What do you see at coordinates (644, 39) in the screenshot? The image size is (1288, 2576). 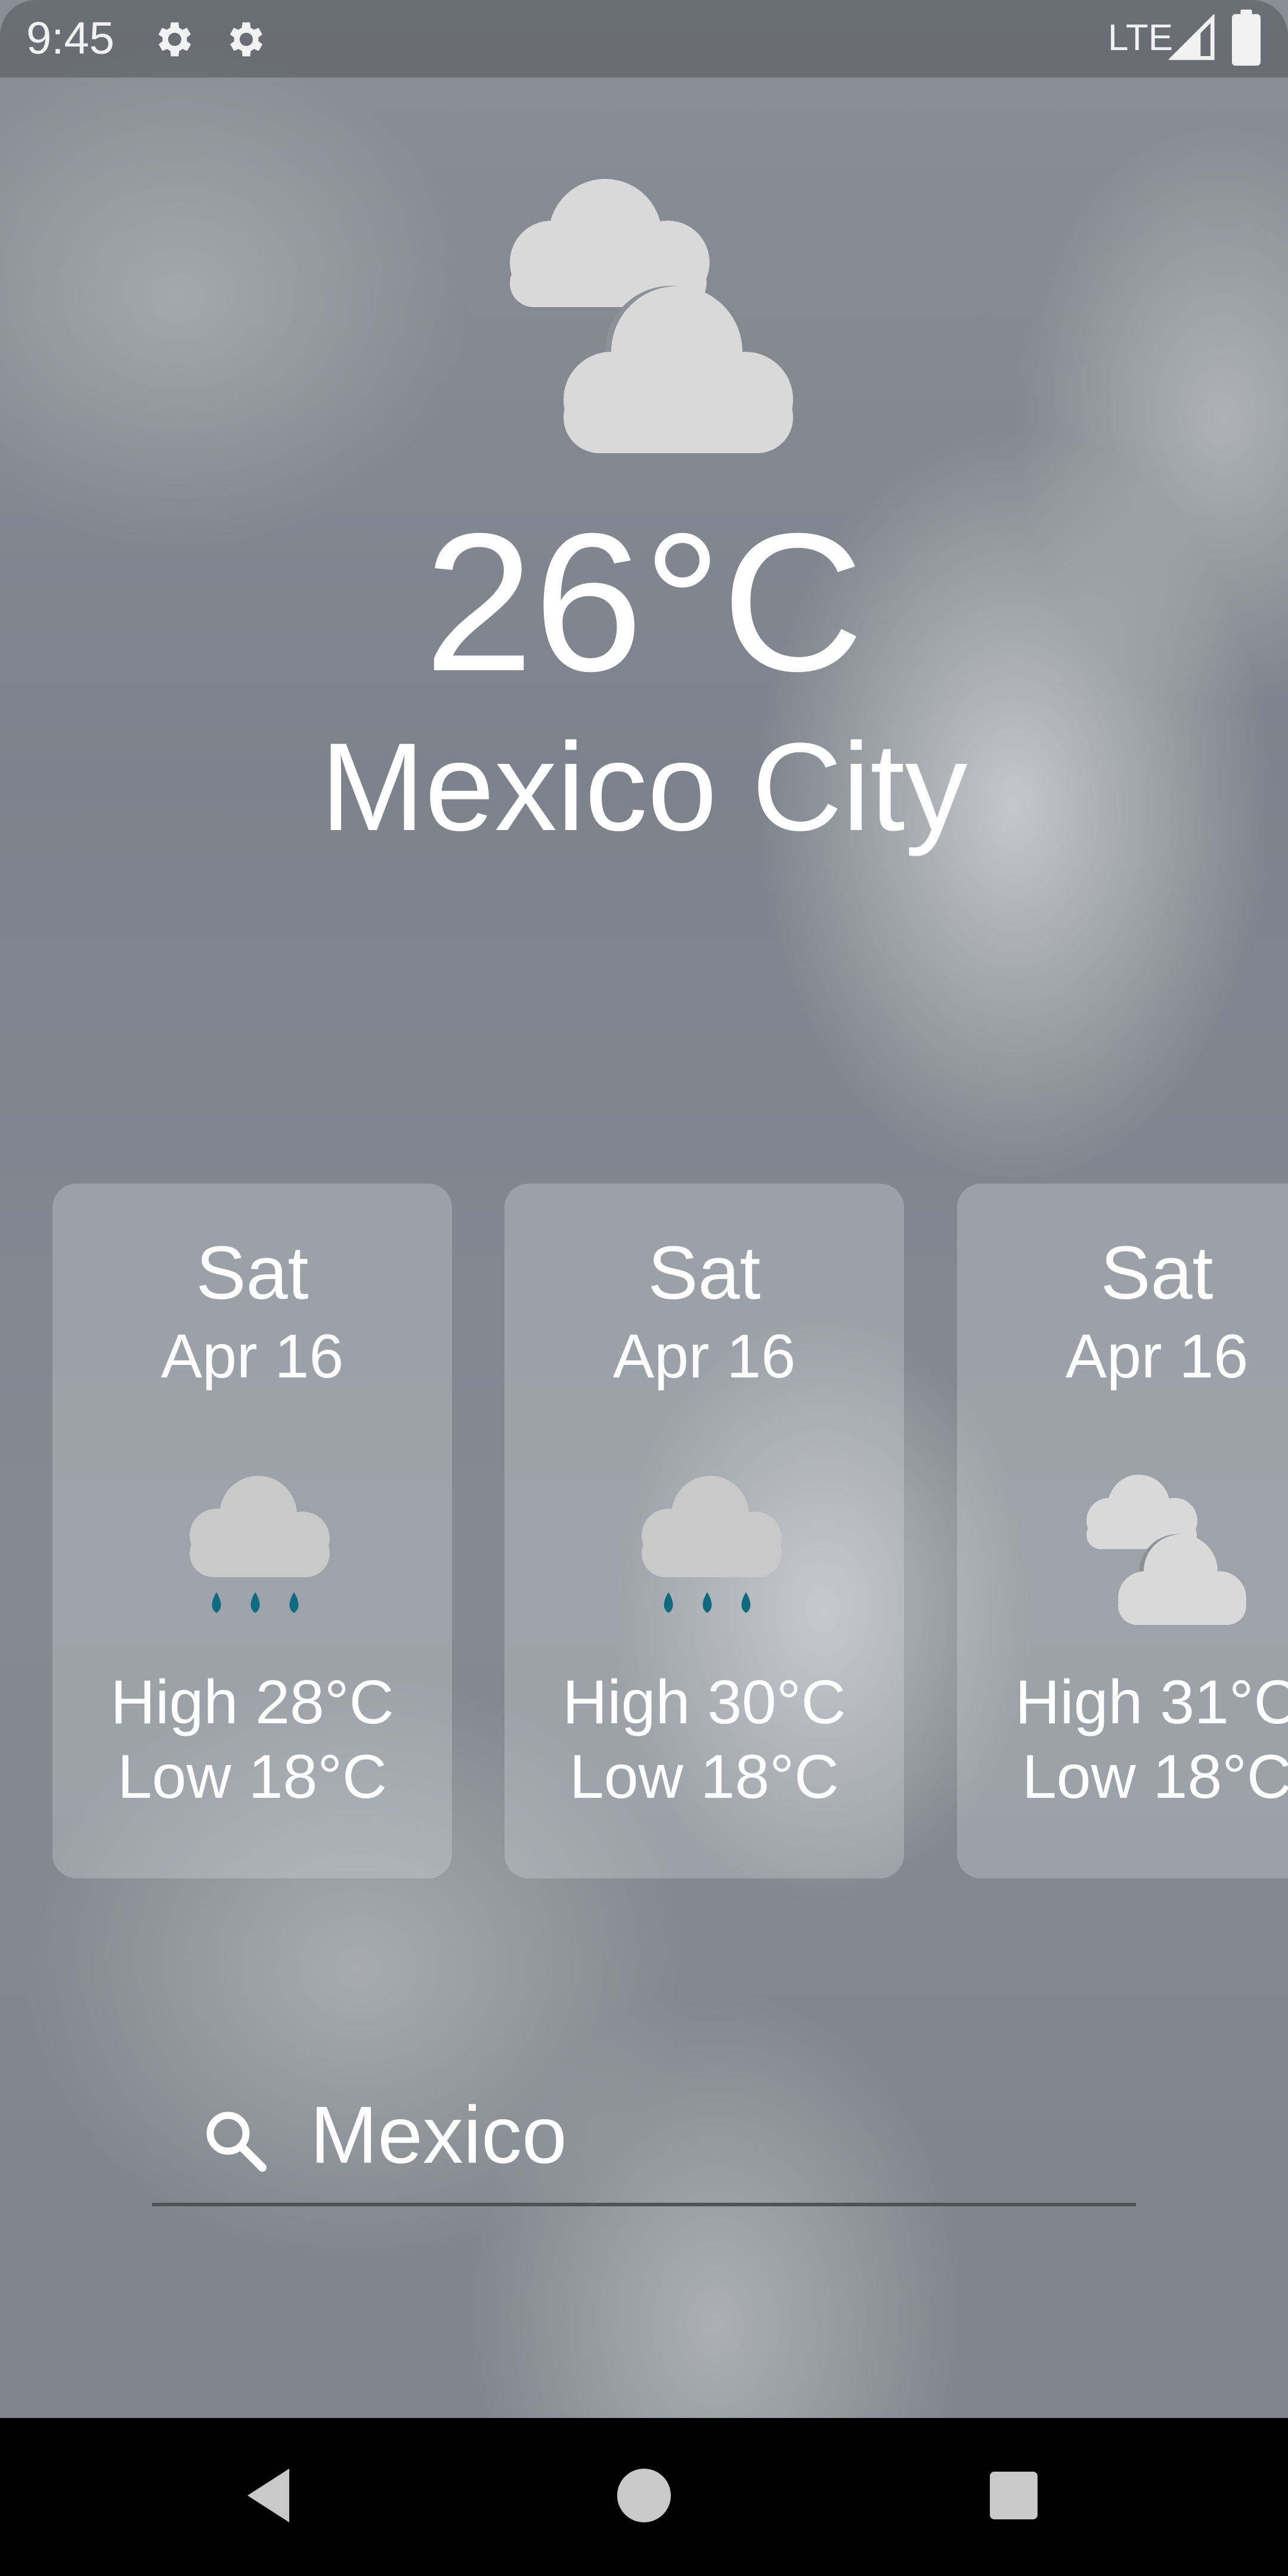 I see `status-bar: 9:45 LTE` at bounding box center [644, 39].